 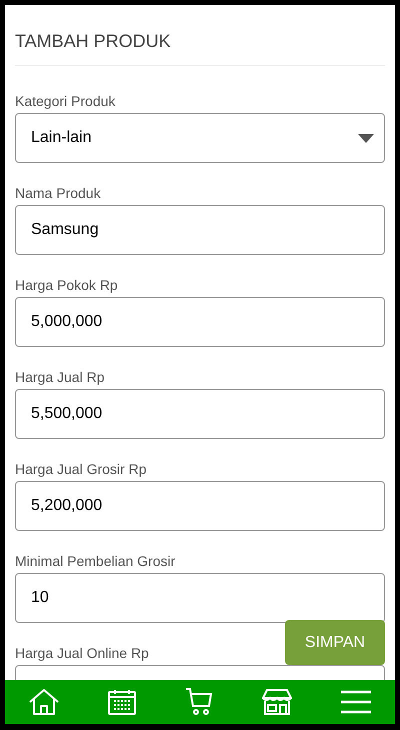 What do you see at coordinates (200, 138) in the screenshot?
I see `category-dropdown: Lain-lain` at bounding box center [200, 138].